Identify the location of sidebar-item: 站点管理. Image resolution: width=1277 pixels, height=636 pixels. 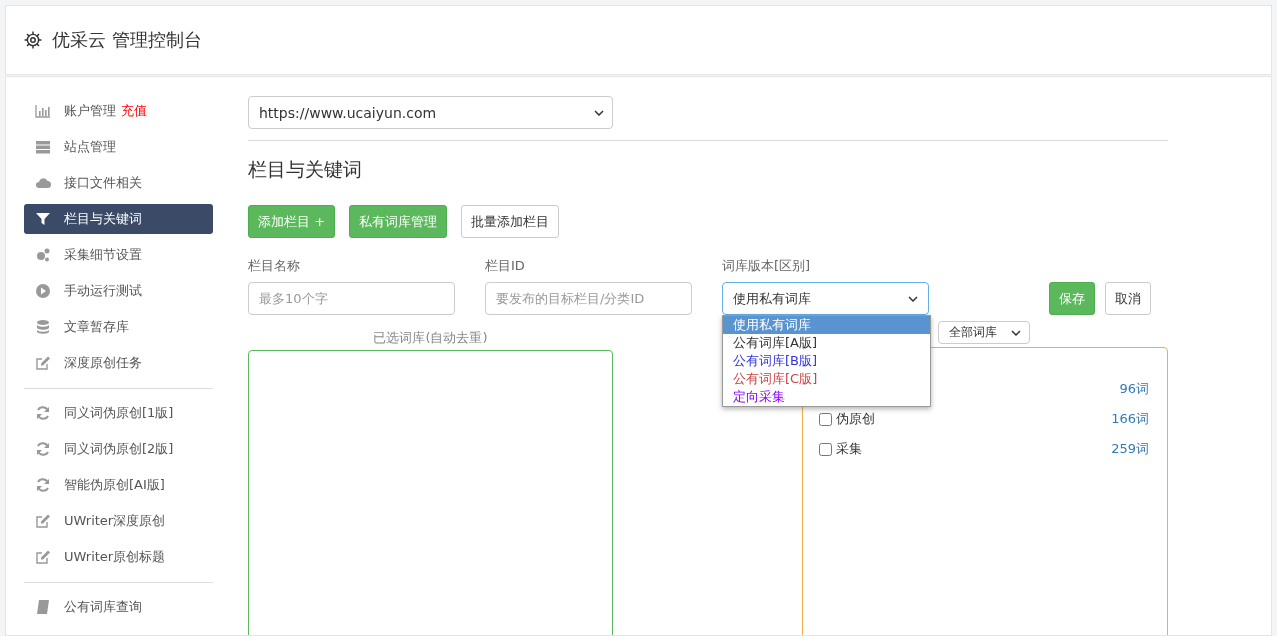
(118, 147).